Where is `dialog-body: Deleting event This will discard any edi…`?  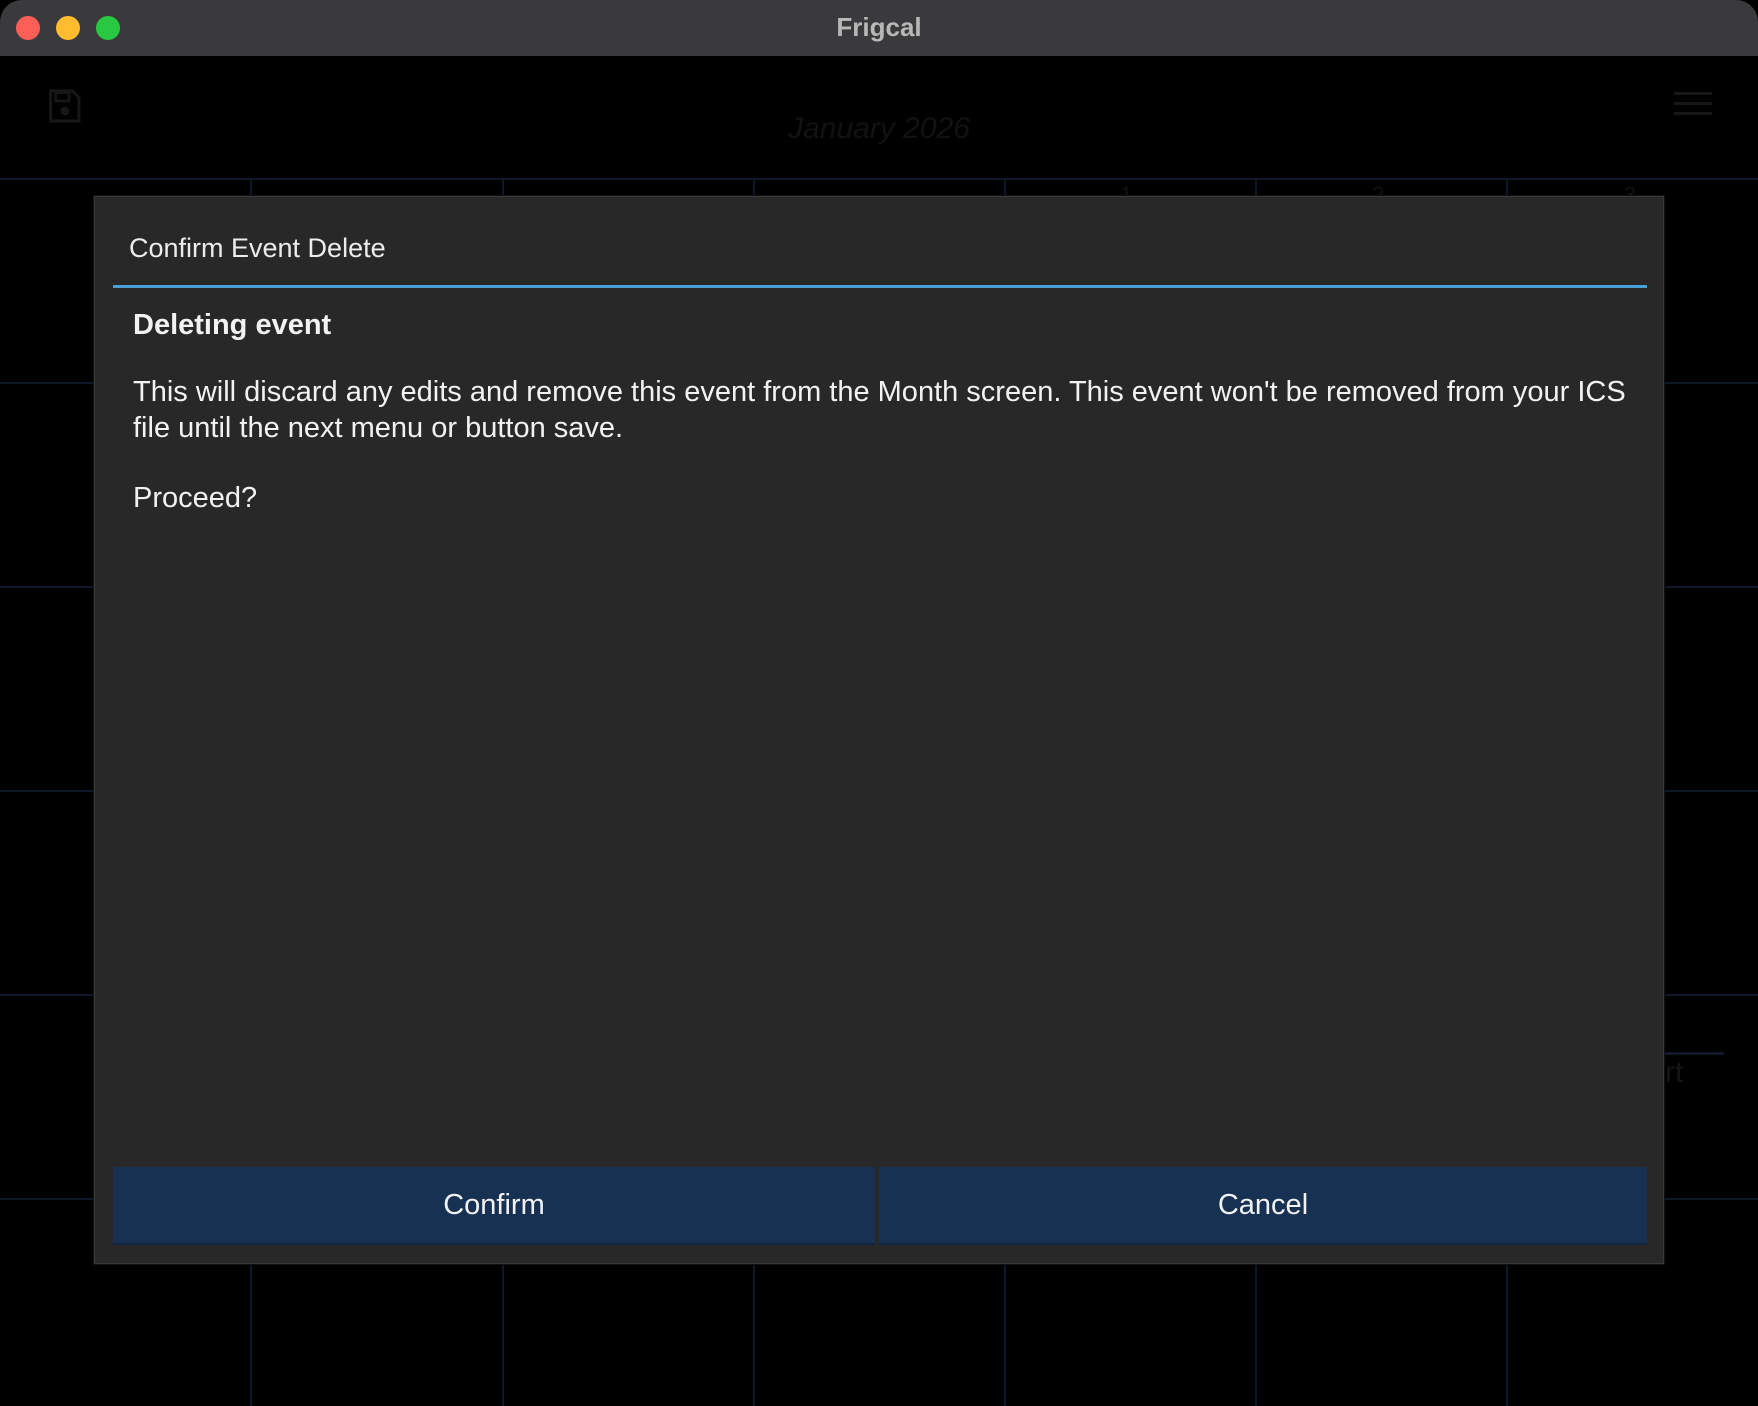
dialog-body: Deleting event This will discard any edi… is located at coordinates (883, 412).